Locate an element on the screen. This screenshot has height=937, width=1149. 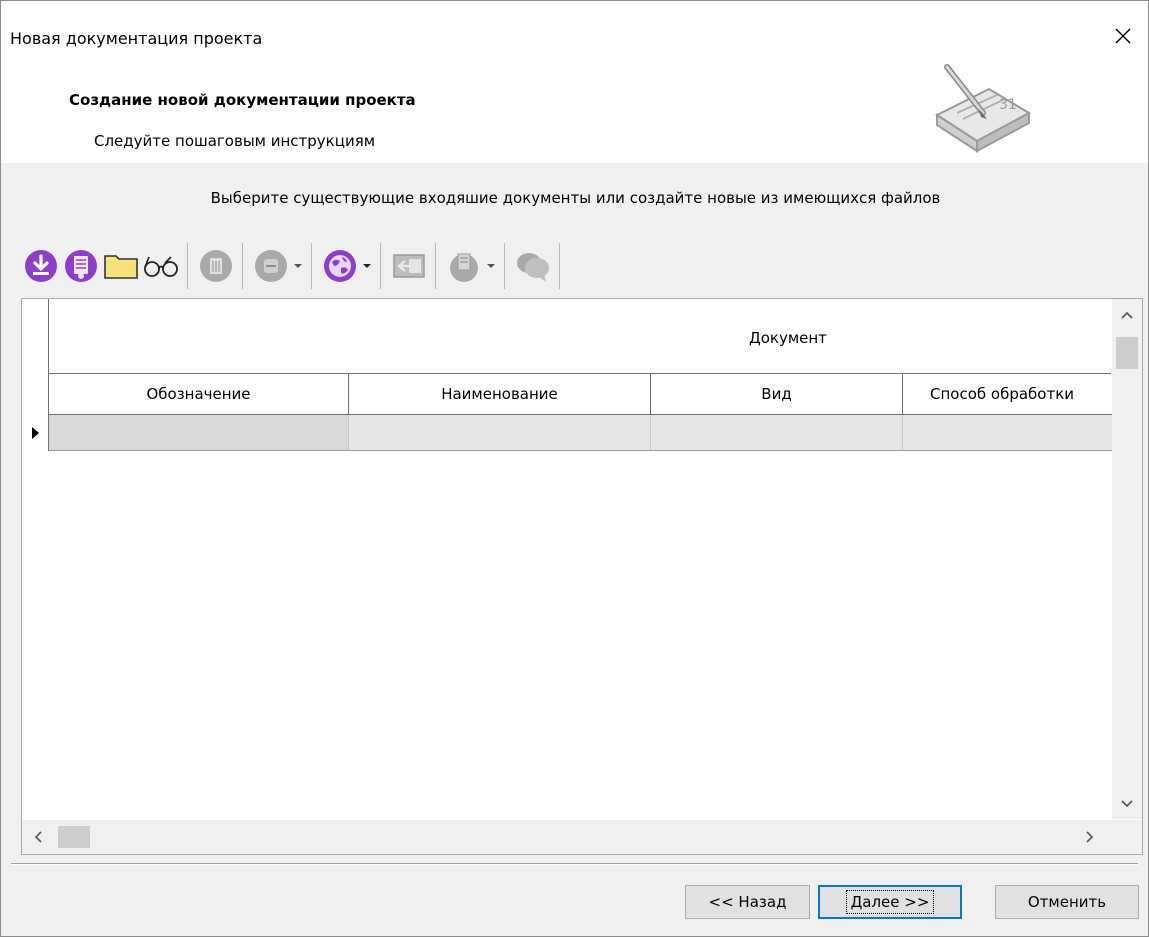
column-header-name: Наименование is located at coordinates (500, 394).